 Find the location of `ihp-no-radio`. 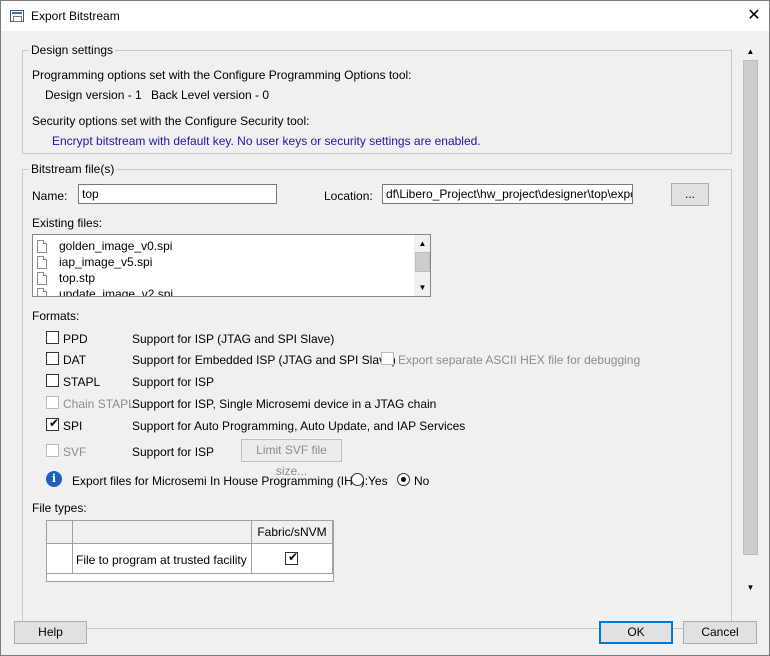

ihp-no-radio is located at coordinates (403, 479).